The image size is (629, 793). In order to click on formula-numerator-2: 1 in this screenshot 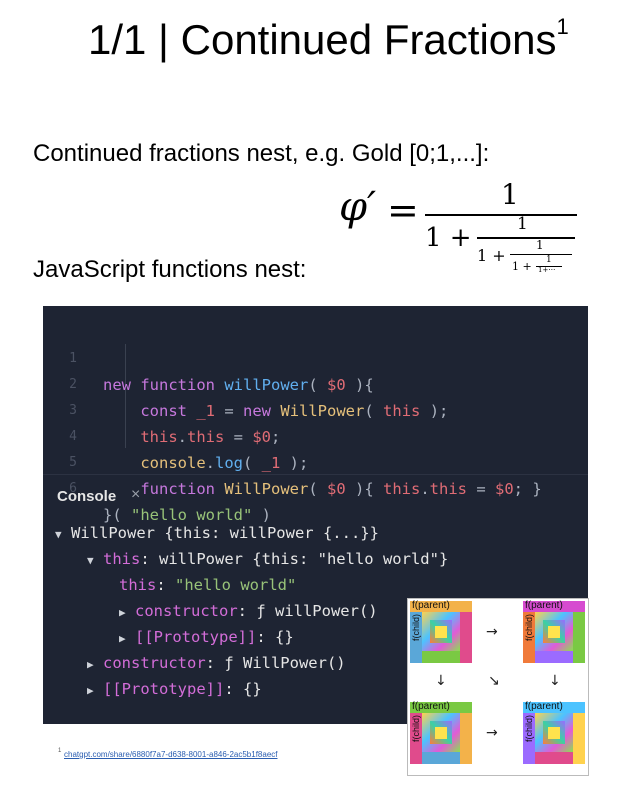, I will do `click(522, 224)`.